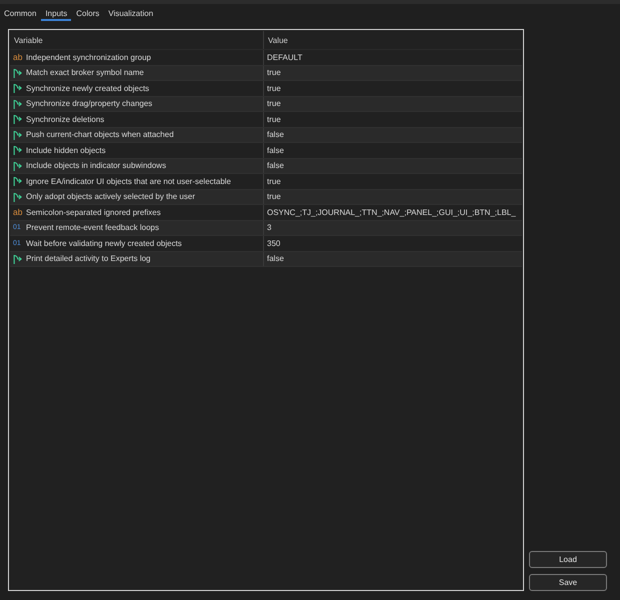 This screenshot has width=620, height=600. Describe the element at coordinates (104, 243) in the screenshot. I see `variable-name: Wait before validating newly created objects` at that location.